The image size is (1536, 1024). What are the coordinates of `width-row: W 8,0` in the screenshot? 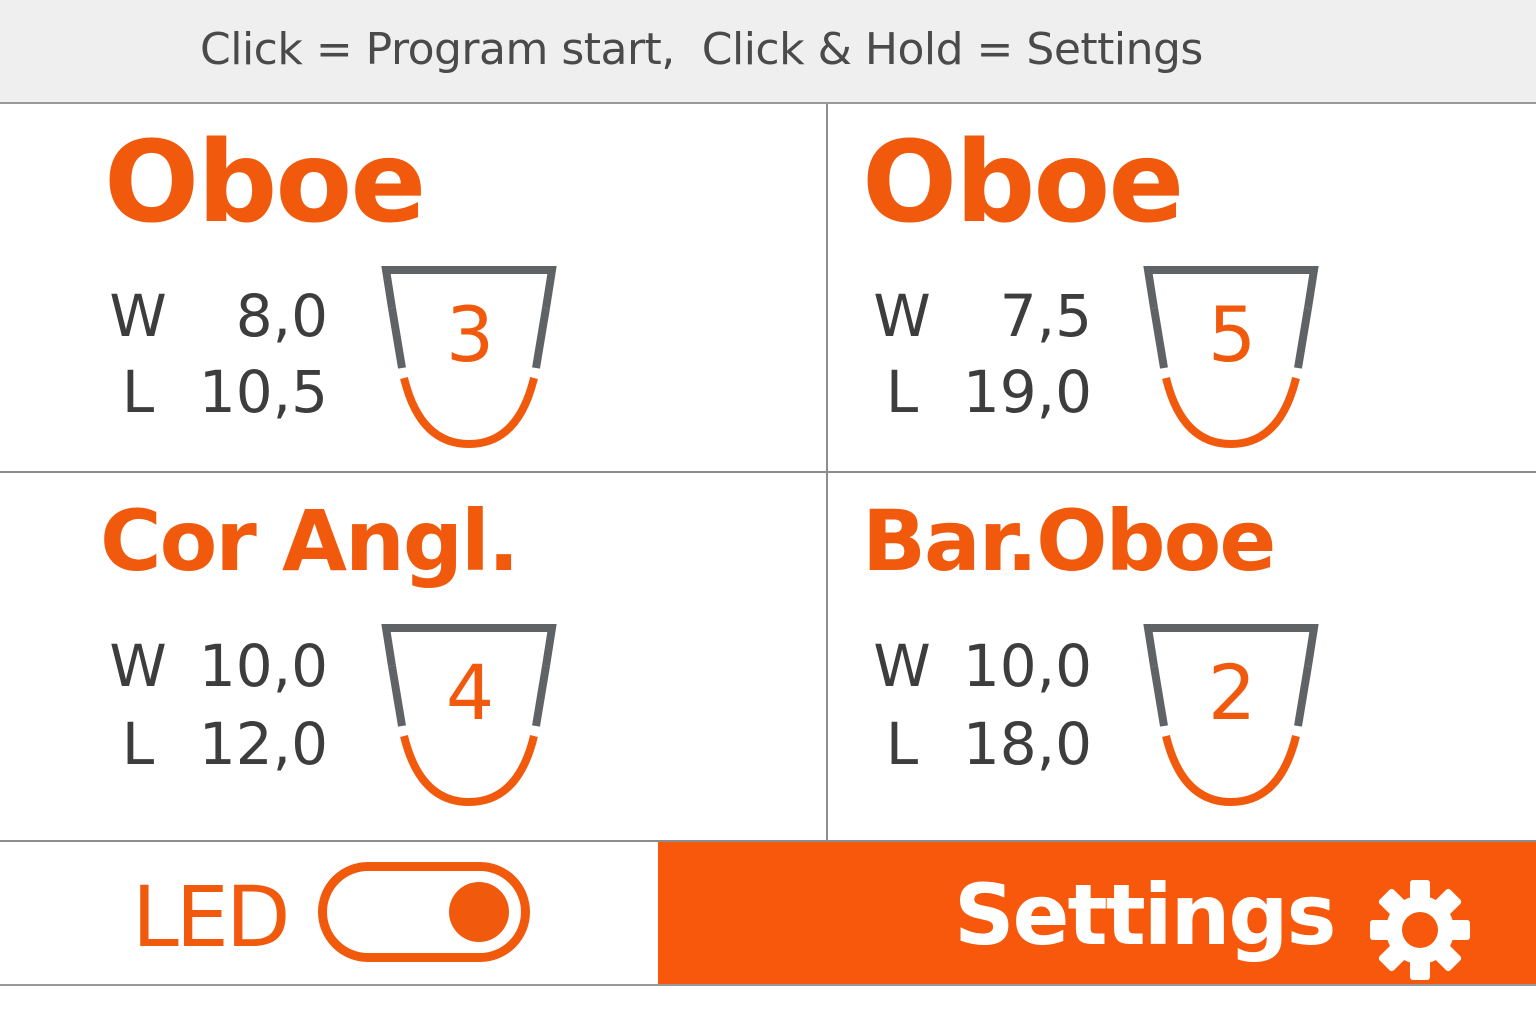 It's located at (223, 317).